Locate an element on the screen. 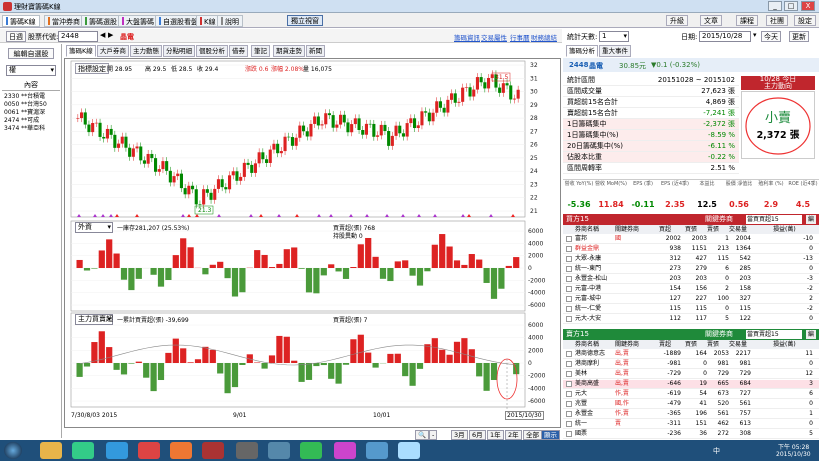  range-3m-button: 3月 is located at coordinates (459, 435).